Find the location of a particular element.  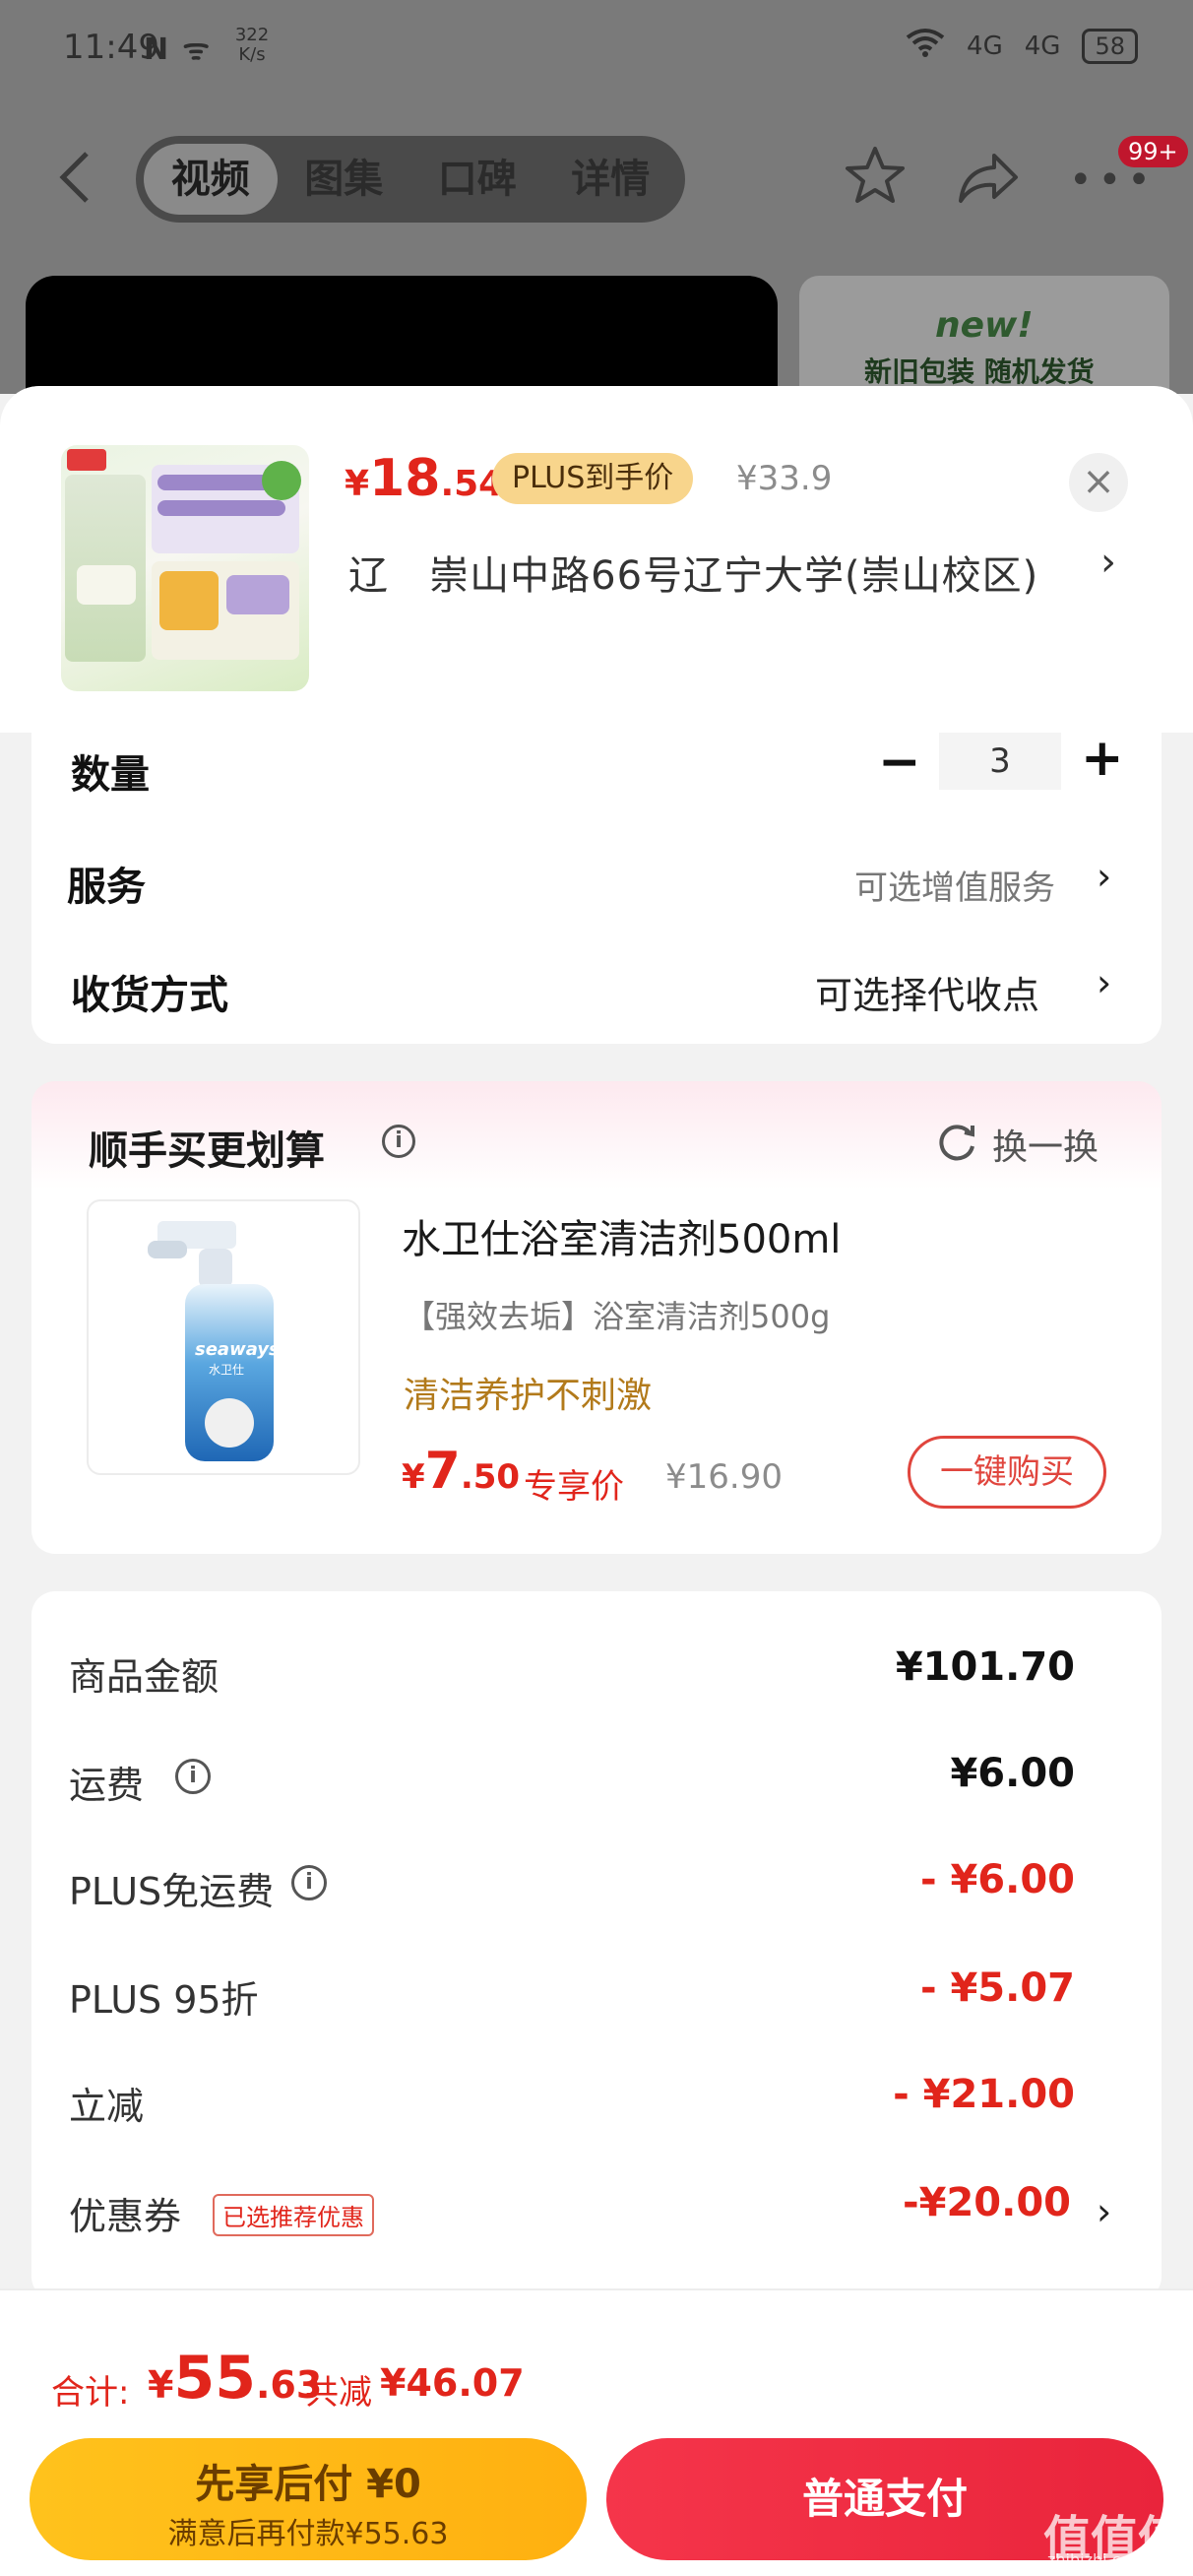

addon-product-image: seaways 水卫仕 is located at coordinates (223, 1337).